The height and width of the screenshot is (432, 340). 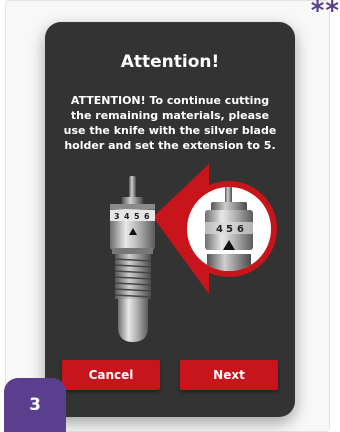 I want to click on mag-scale-5: 5, so click(x=229, y=229).